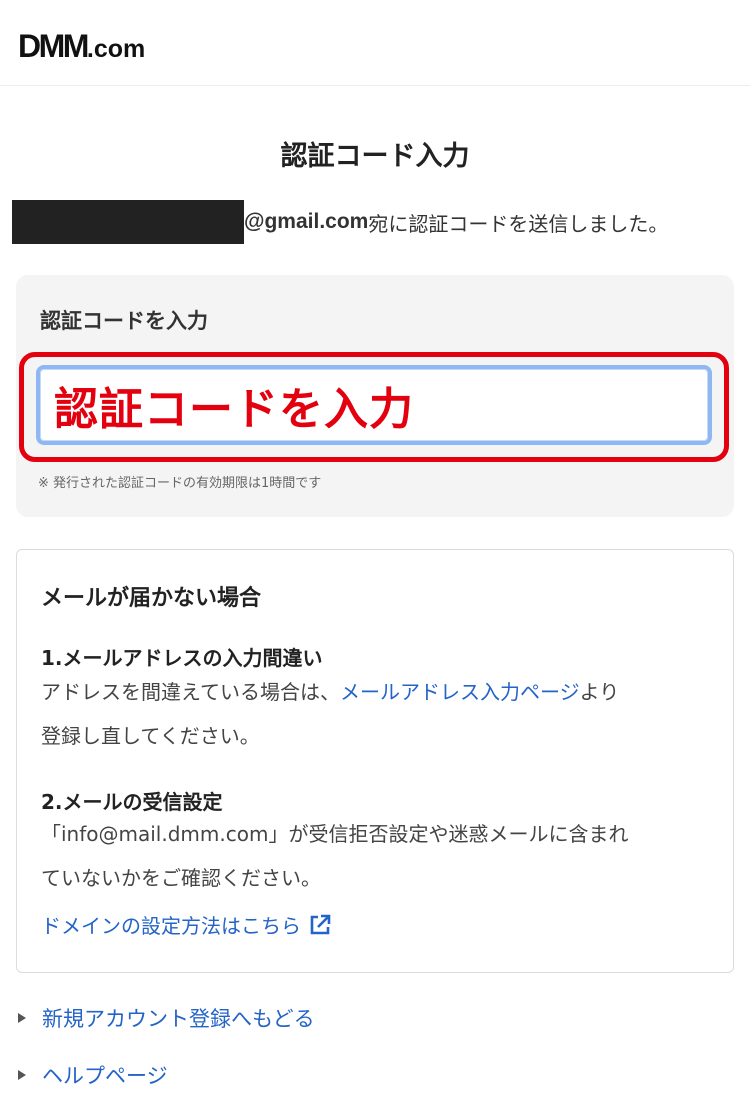  I want to click on code-input: 認証コードを入力, so click(374, 405).